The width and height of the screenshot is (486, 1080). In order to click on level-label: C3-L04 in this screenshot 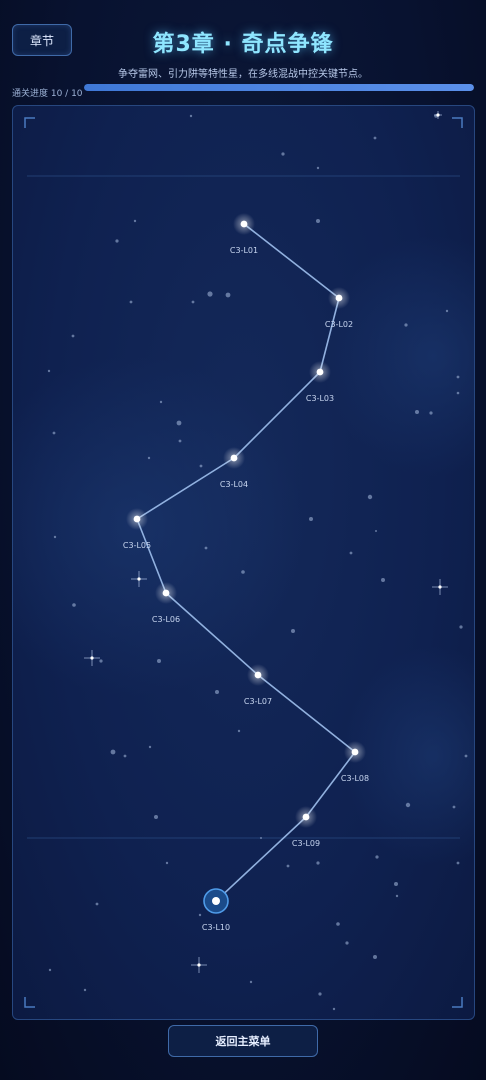, I will do `click(234, 484)`.